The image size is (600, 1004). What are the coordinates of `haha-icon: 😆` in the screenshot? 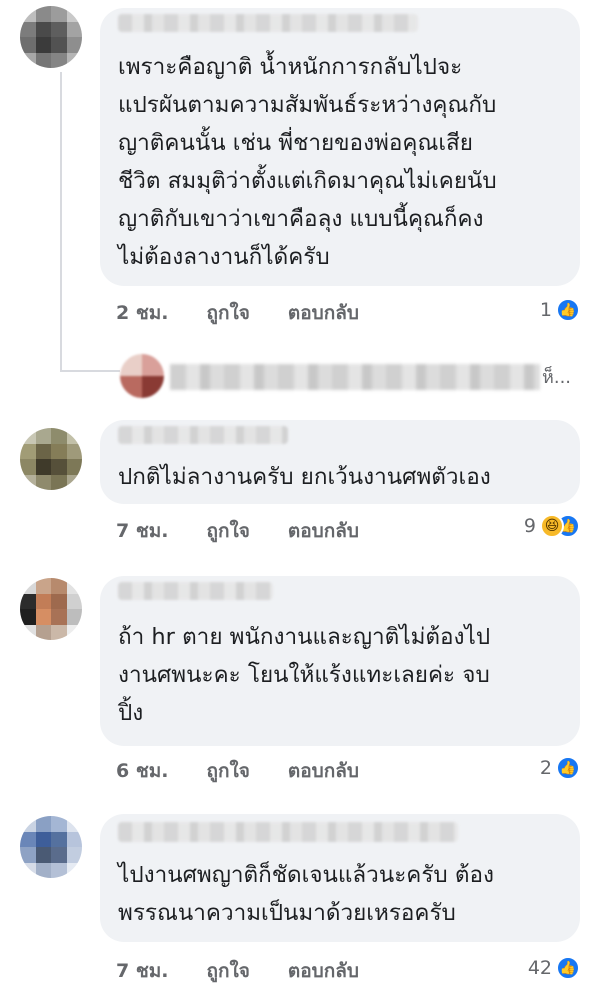 It's located at (552, 526).